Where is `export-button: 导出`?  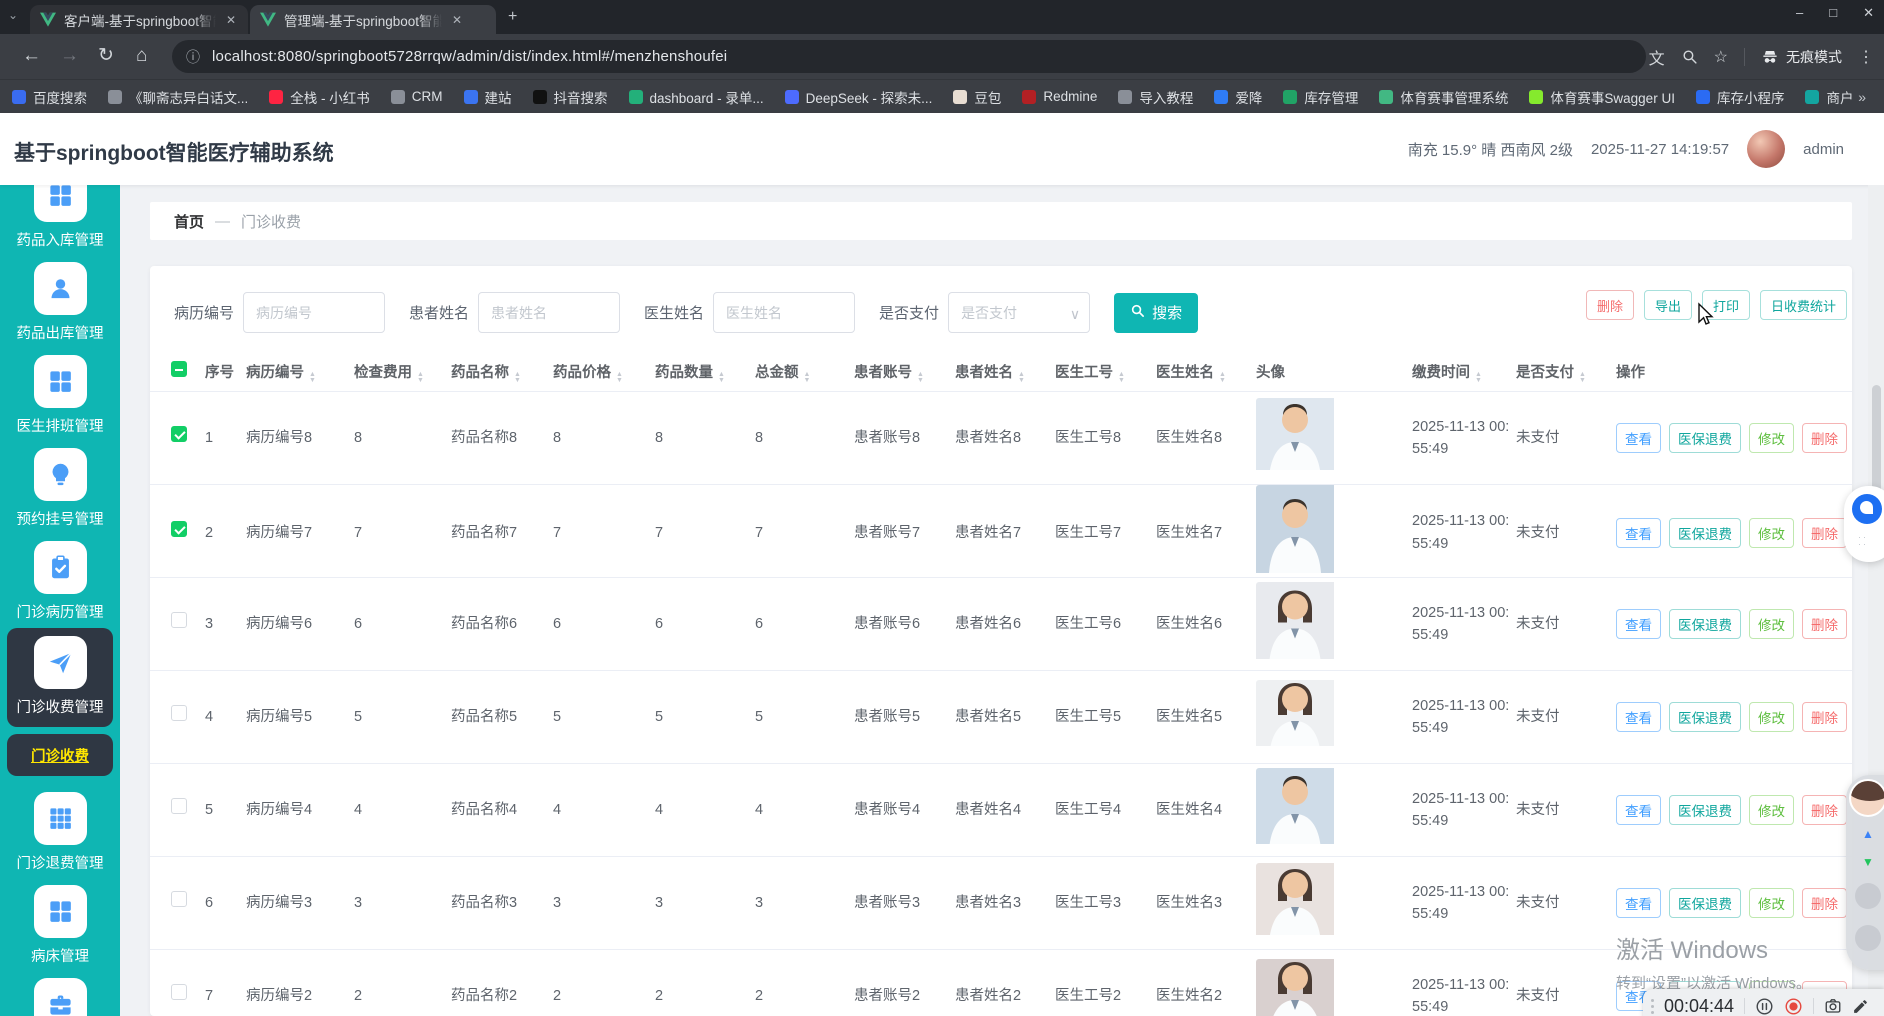
export-button: 导出 is located at coordinates (1667, 305).